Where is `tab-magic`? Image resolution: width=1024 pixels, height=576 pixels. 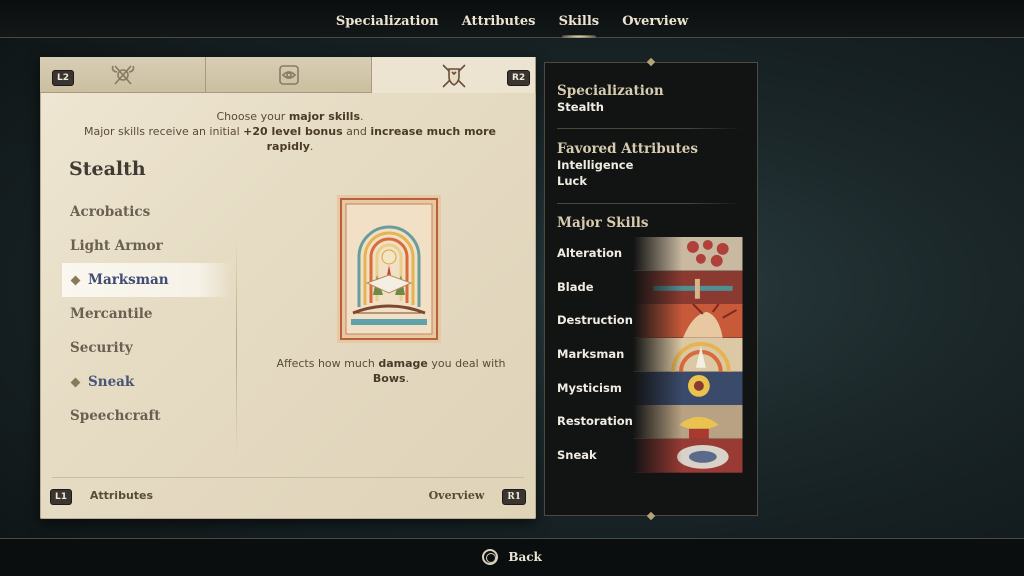
tab-magic is located at coordinates (289, 75).